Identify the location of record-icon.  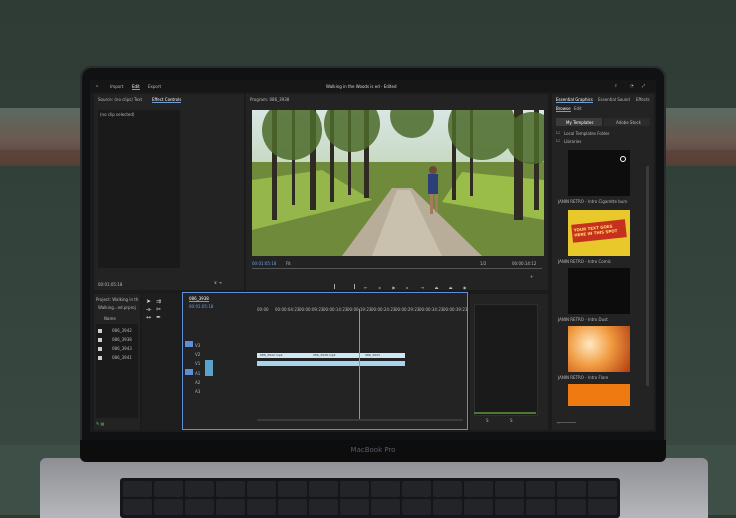
(623, 159).